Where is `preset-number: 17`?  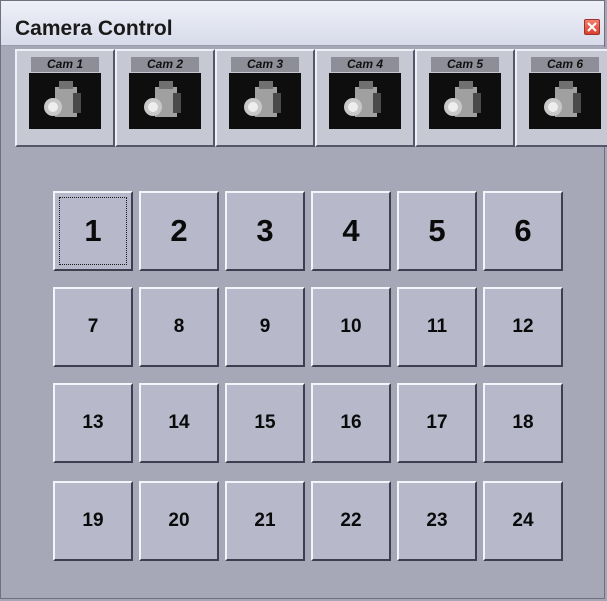 preset-number: 17 is located at coordinates (437, 422).